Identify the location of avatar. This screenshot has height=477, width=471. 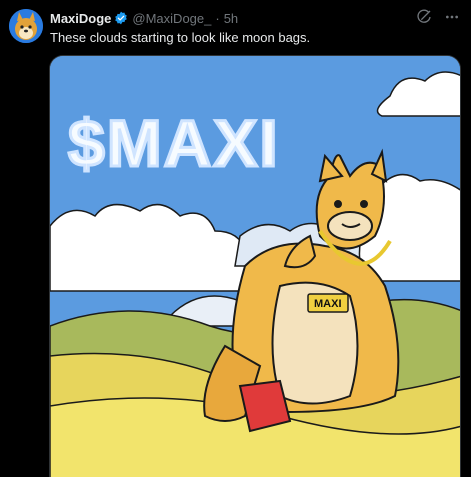
(26, 26).